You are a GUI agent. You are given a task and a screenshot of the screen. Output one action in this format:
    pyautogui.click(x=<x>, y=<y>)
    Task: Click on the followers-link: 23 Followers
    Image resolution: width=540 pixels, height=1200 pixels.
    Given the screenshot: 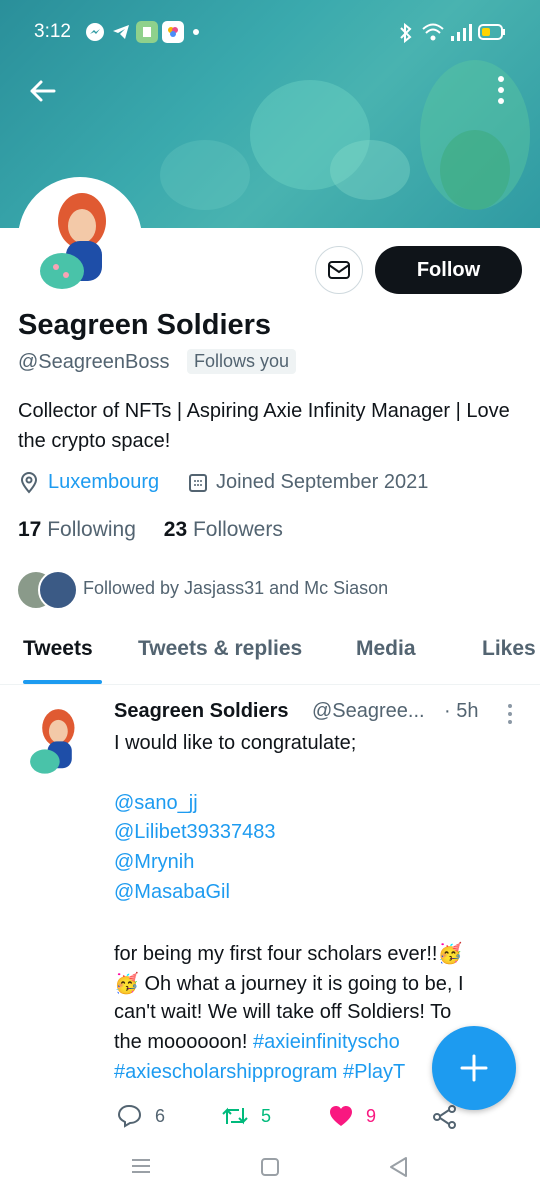 What is the action you would take?
    pyautogui.click(x=223, y=529)
    